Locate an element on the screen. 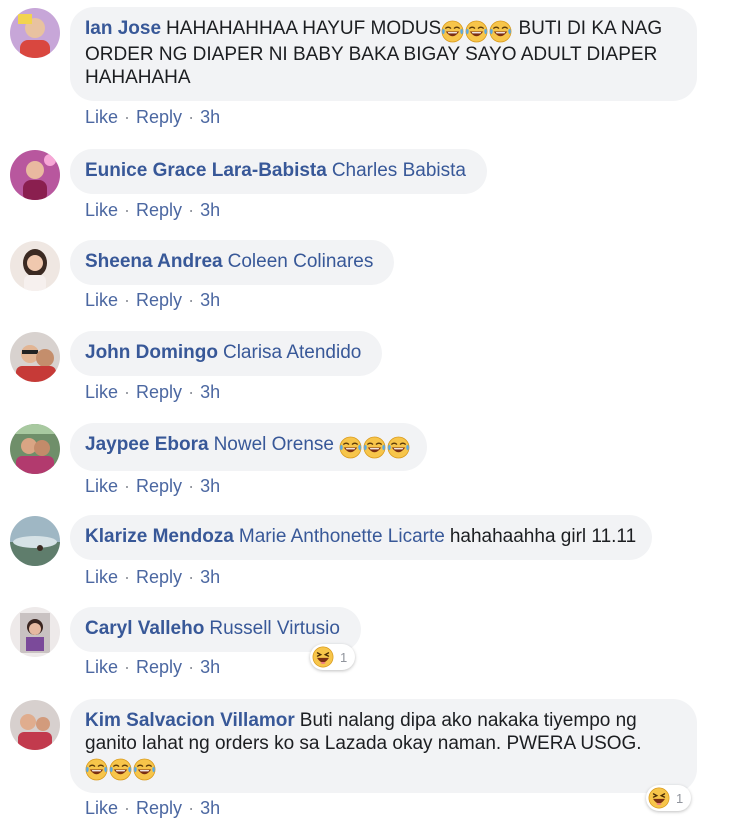 The width and height of the screenshot is (750, 822). comment-author: Ian Jose is located at coordinates (123, 28).